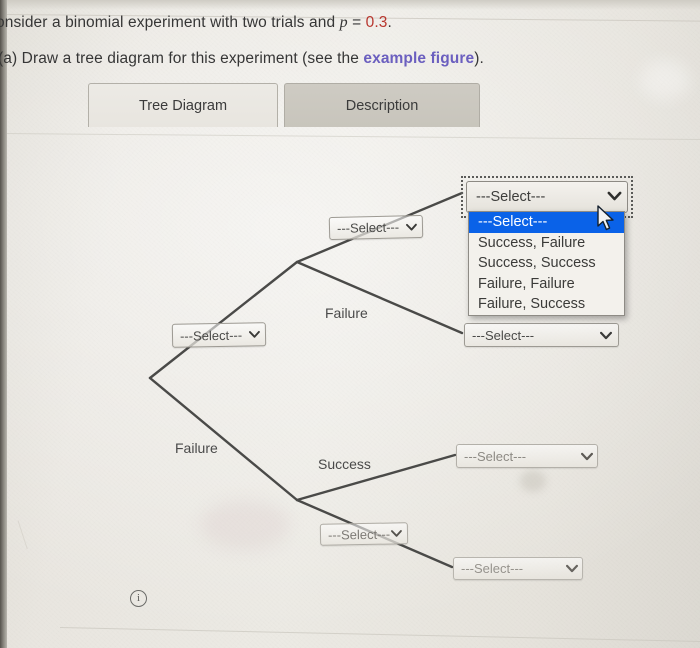  I want to click on branch-upper-leaf2, so click(379, 297).